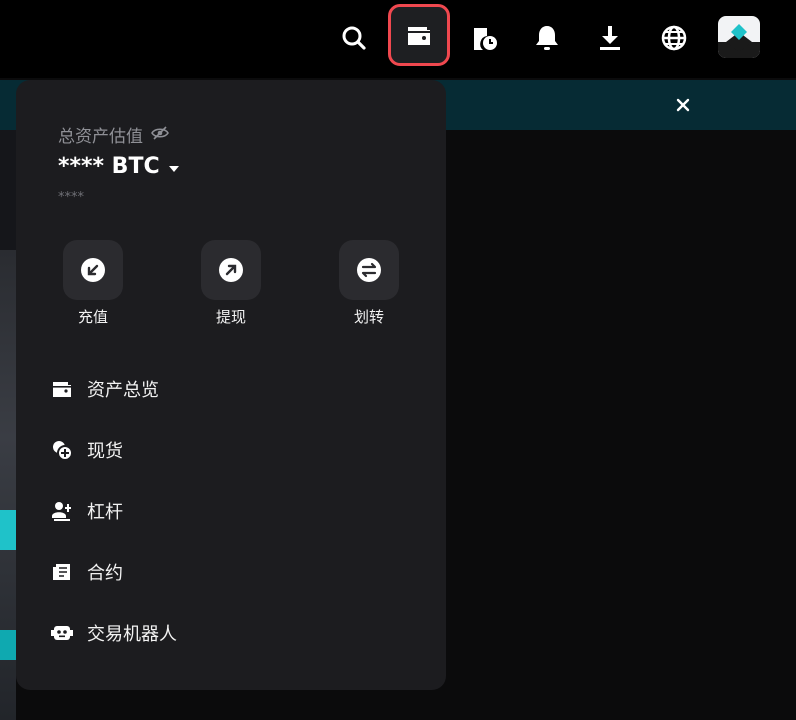 The height and width of the screenshot is (720, 796). What do you see at coordinates (683, 105) in the screenshot?
I see `close-icon` at bounding box center [683, 105].